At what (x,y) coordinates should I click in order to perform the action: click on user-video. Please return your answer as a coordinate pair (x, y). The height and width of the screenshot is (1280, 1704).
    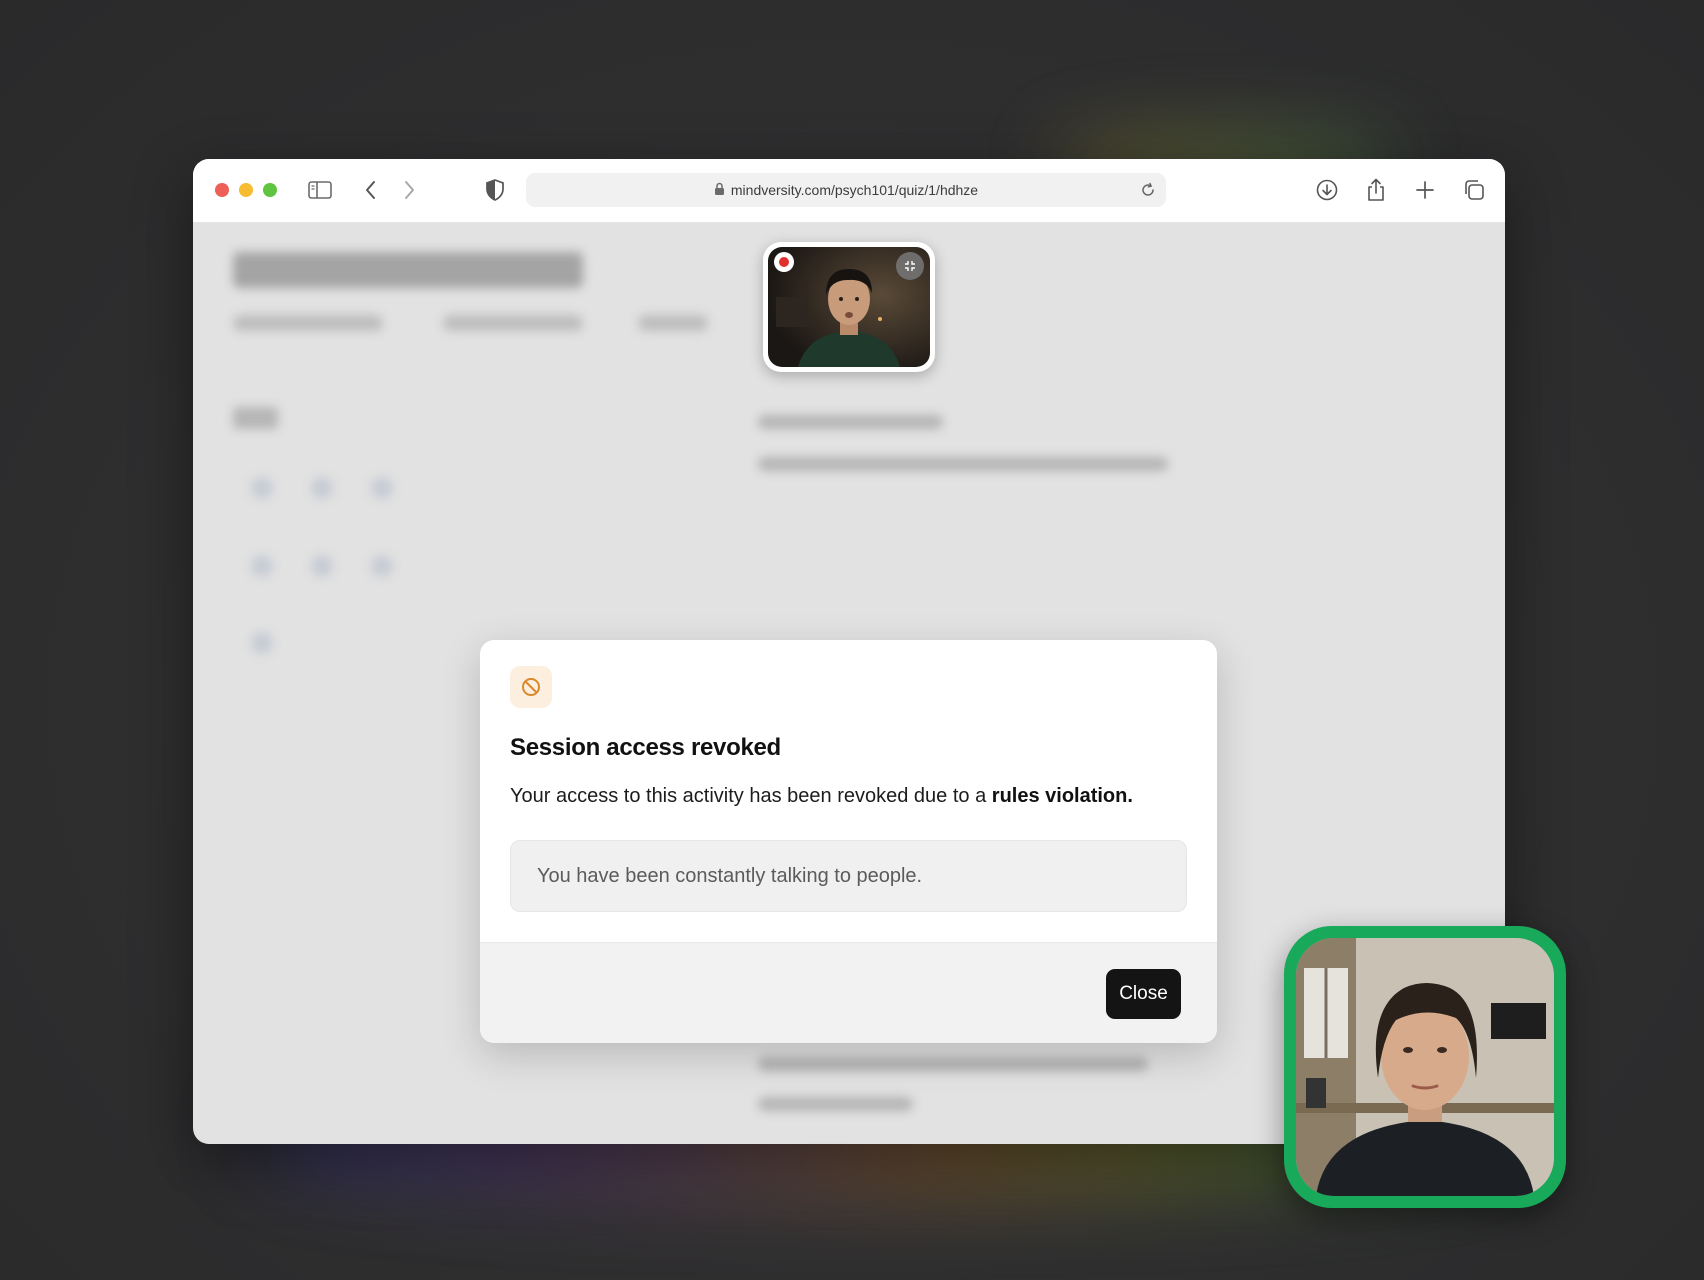
    Looking at the image, I should click on (1425, 1067).